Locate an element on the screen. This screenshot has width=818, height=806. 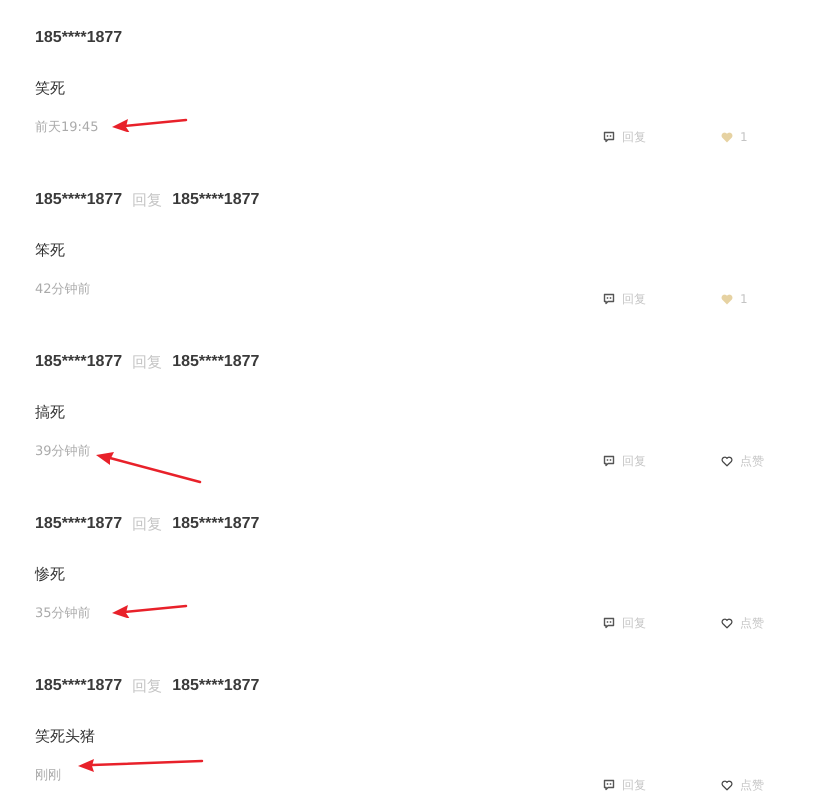
comment-text: 惨死 is located at coordinates (50, 574).